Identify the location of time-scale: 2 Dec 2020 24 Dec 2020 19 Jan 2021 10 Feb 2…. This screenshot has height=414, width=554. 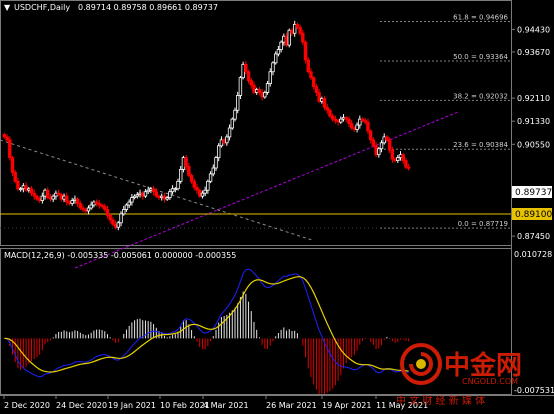
(215, 402).